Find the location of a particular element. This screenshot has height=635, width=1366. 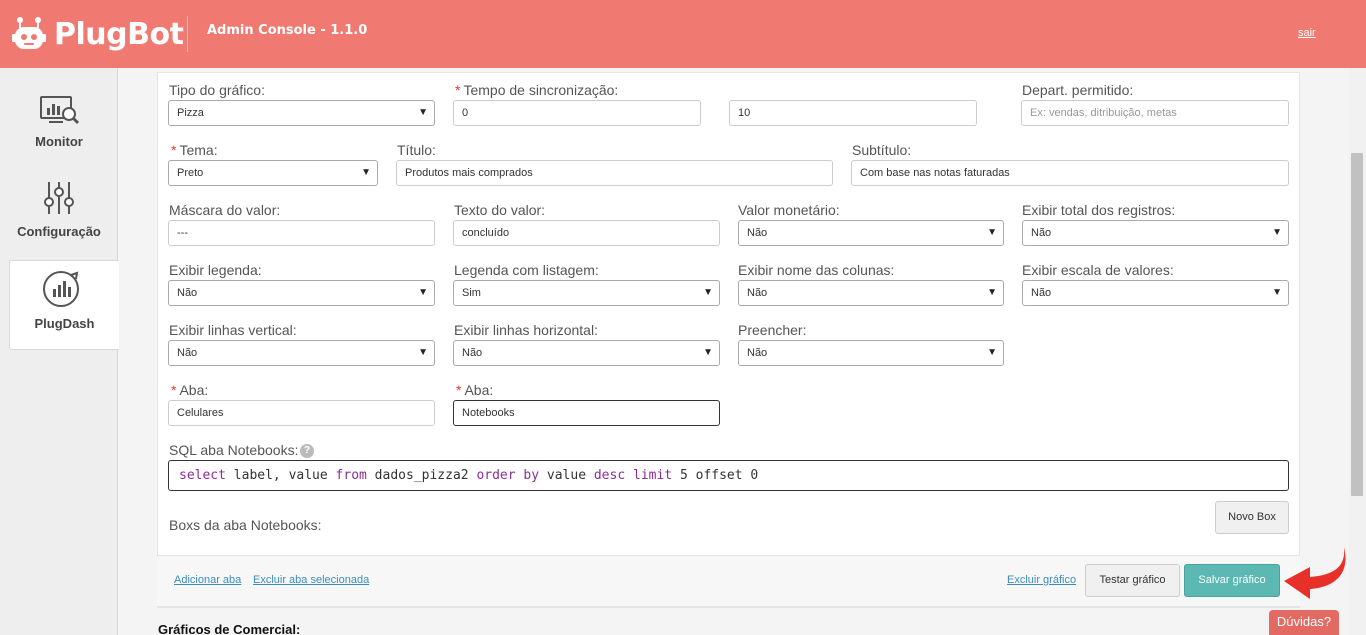

sidebar: Monitor Configuração PlugDash is located at coordinates (59, 351).